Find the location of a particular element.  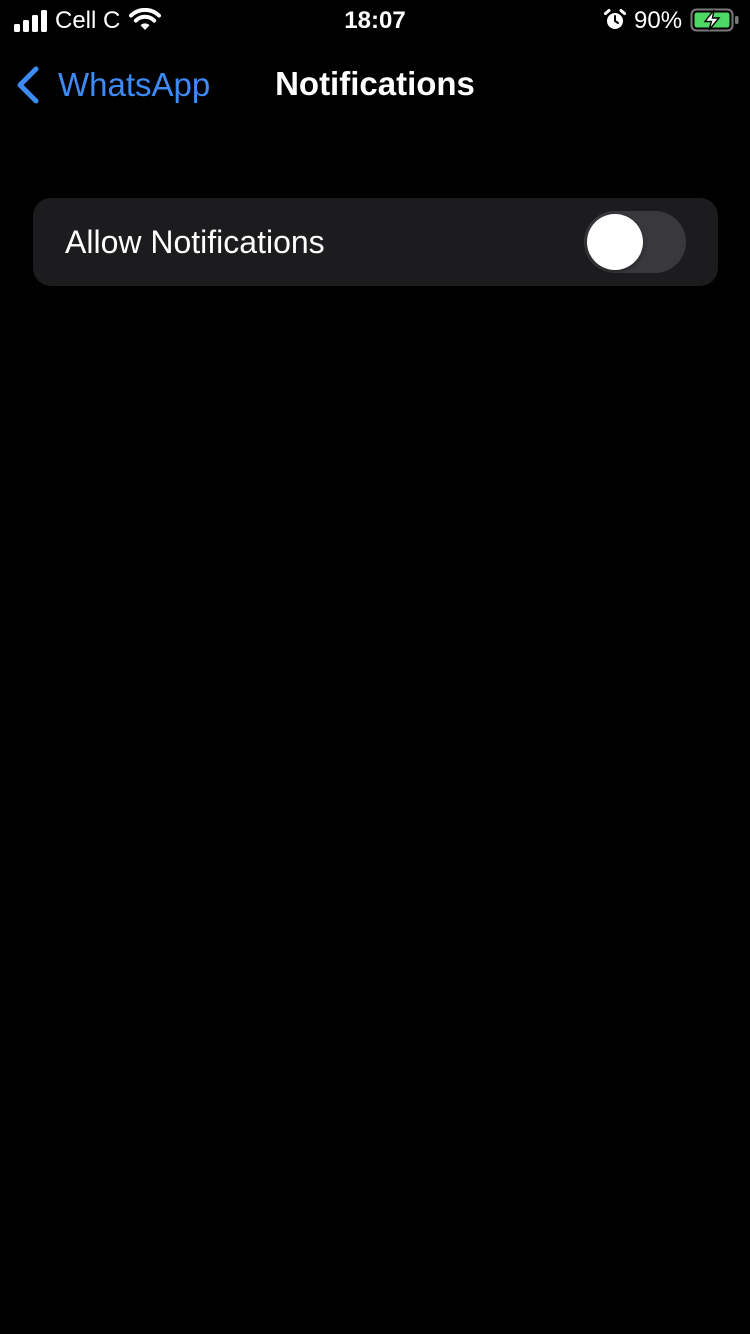

battery-charging-icon is located at coordinates (714, 20).